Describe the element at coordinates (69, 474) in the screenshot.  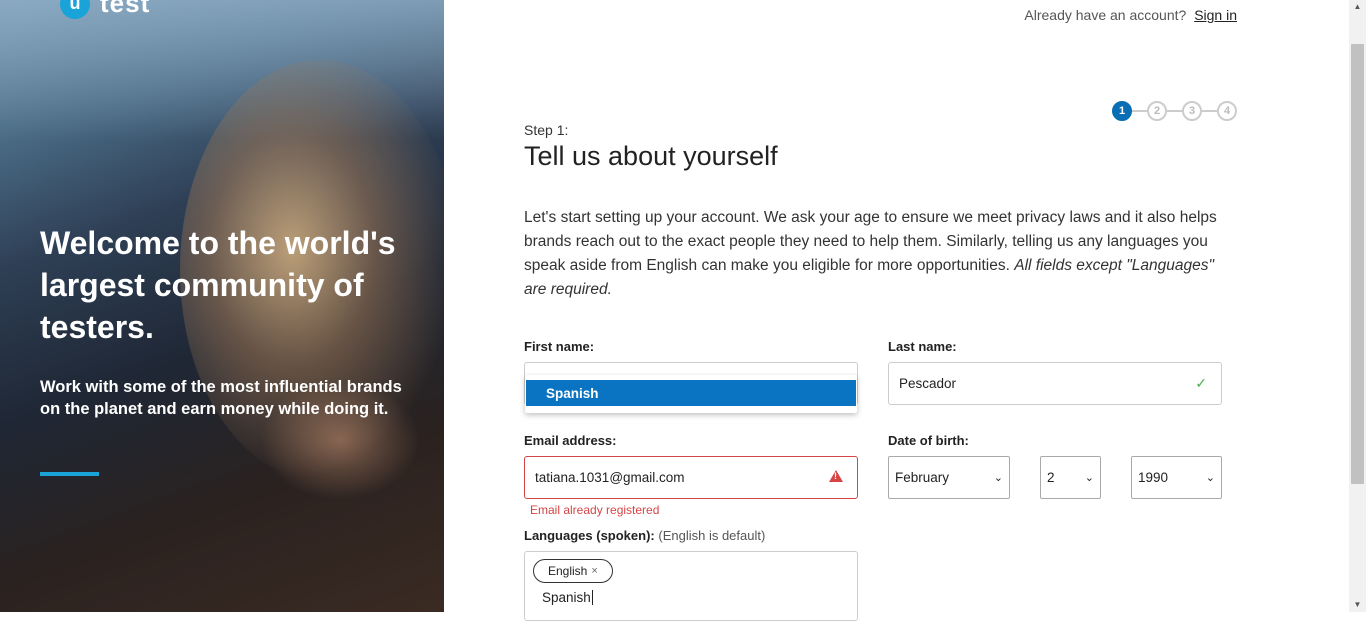
I see `hero-accent-bar` at that location.